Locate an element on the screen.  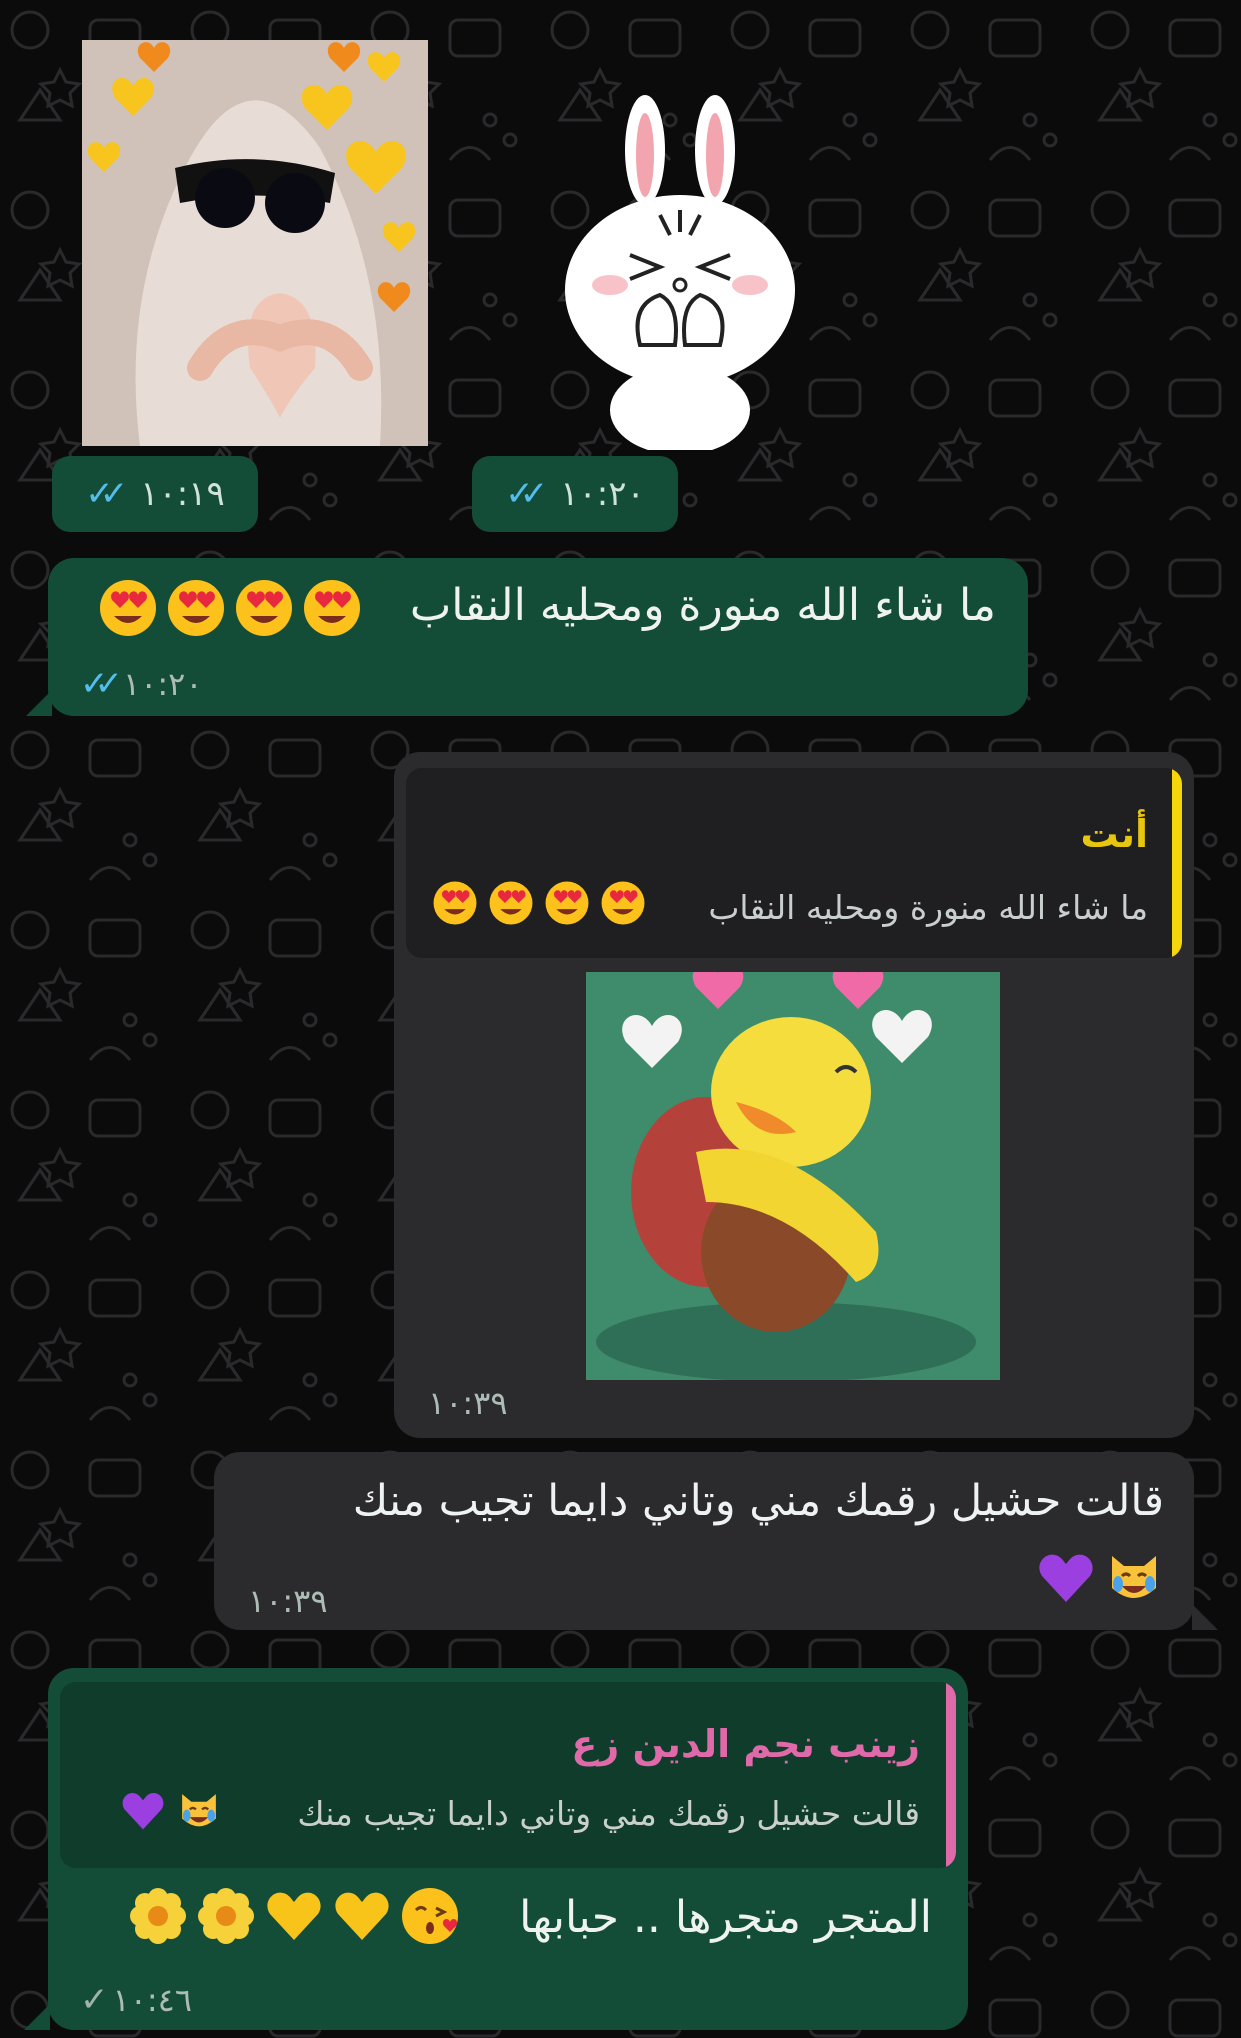
quoted-message: أنت ما شاء الله منورة ومحليه النقاب is located at coordinates (794, 863).